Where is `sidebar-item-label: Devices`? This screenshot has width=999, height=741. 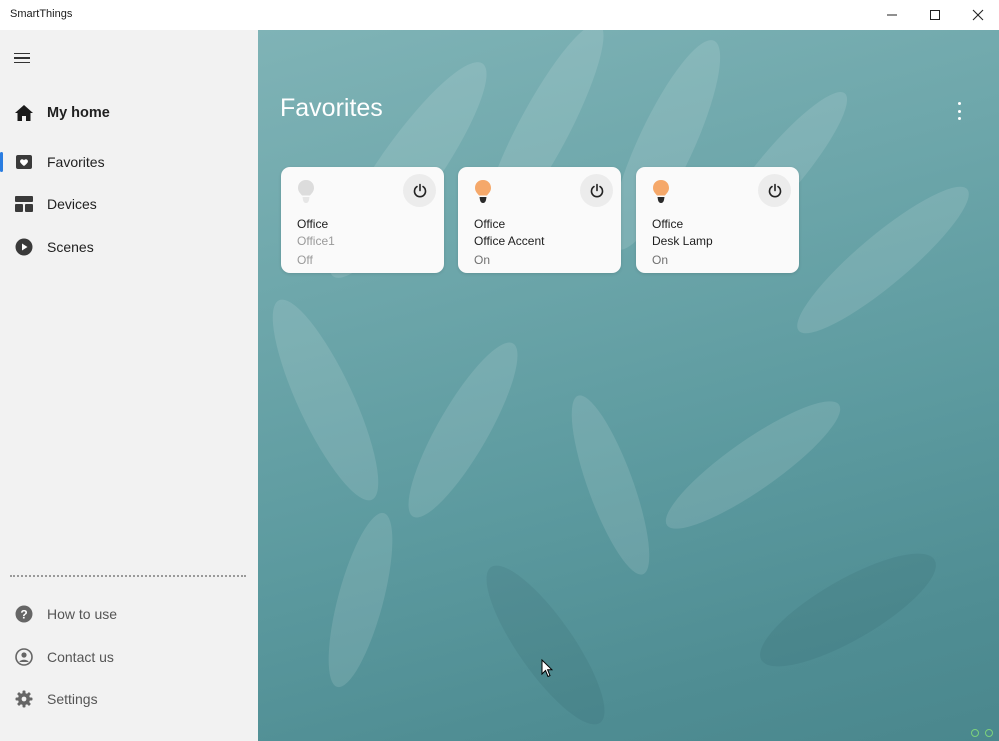 sidebar-item-label: Devices is located at coordinates (72, 204).